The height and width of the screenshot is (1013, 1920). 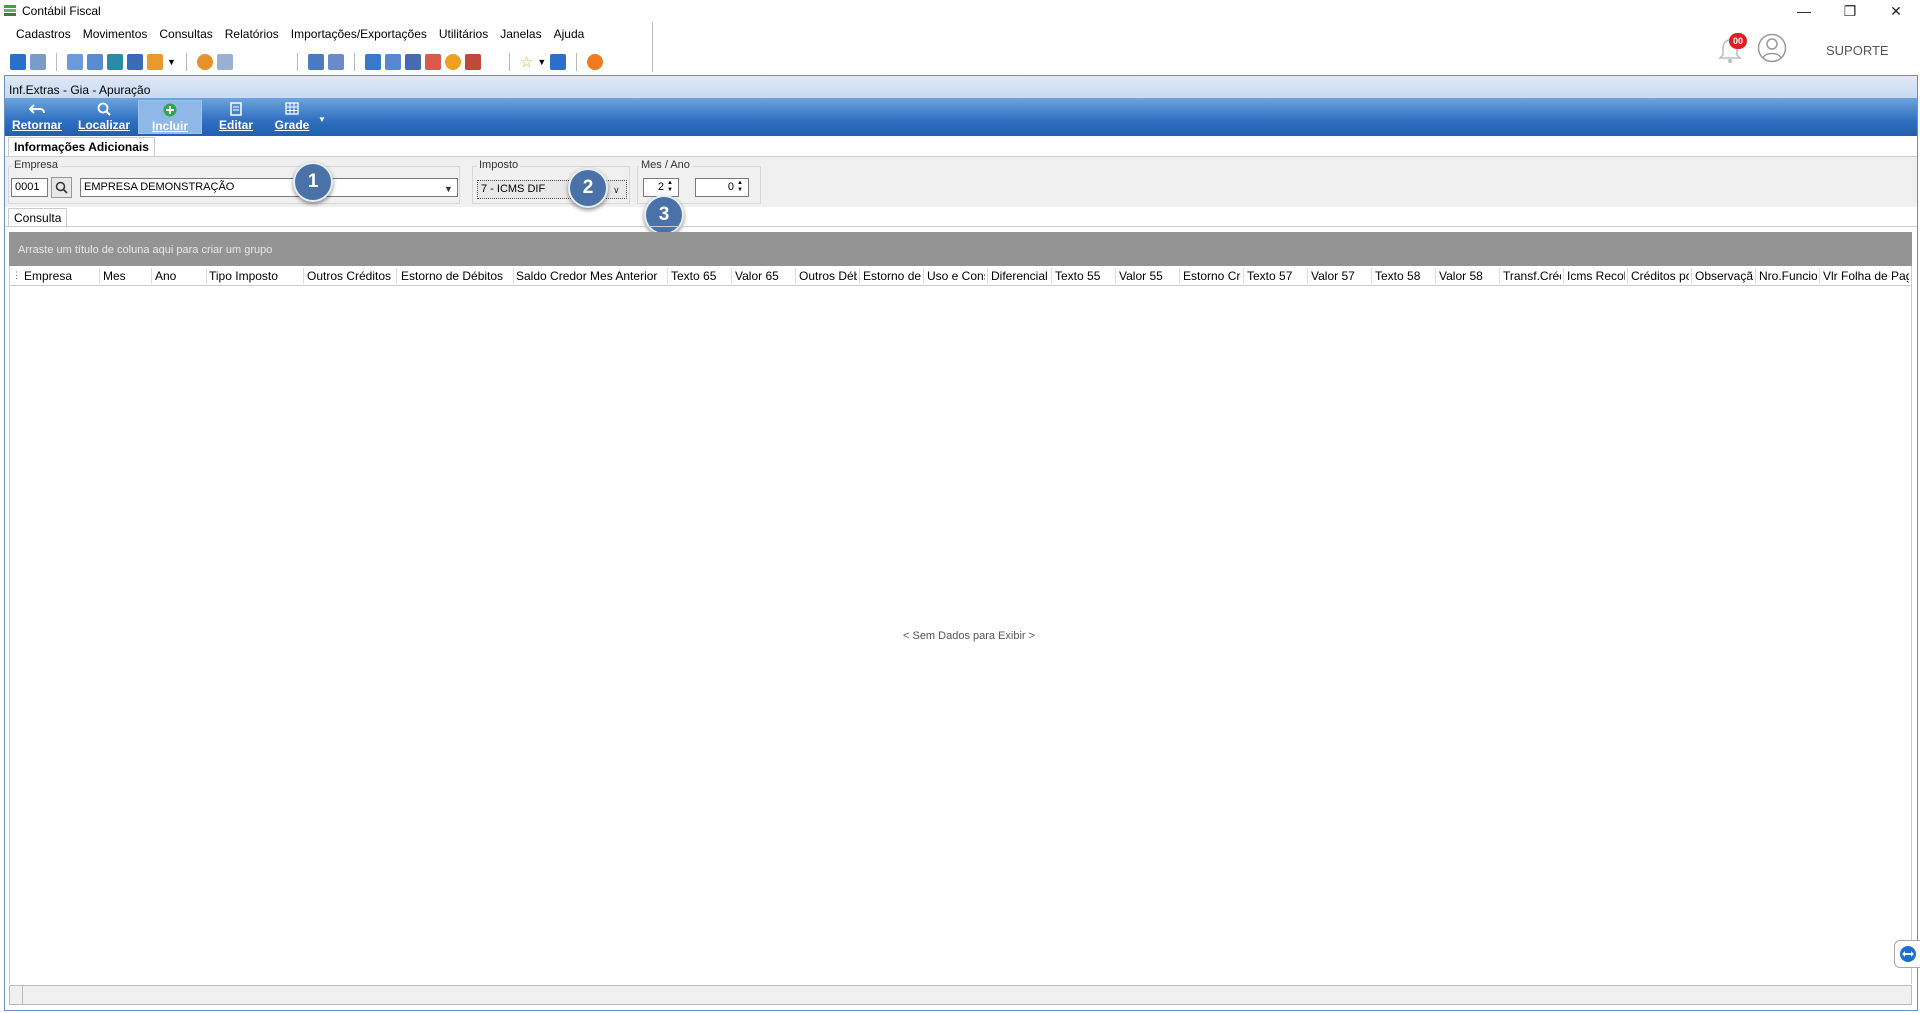 I want to click on empresa-search-button, so click(x=61, y=187).